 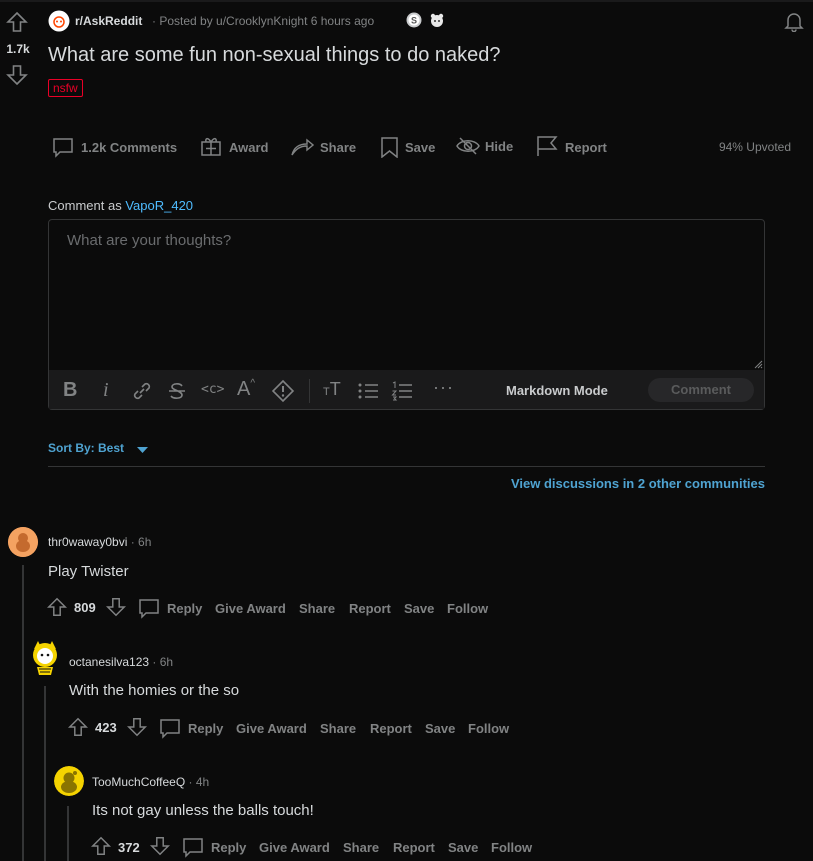 I want to click on italic-icon: i, so click(x=106, y=390).